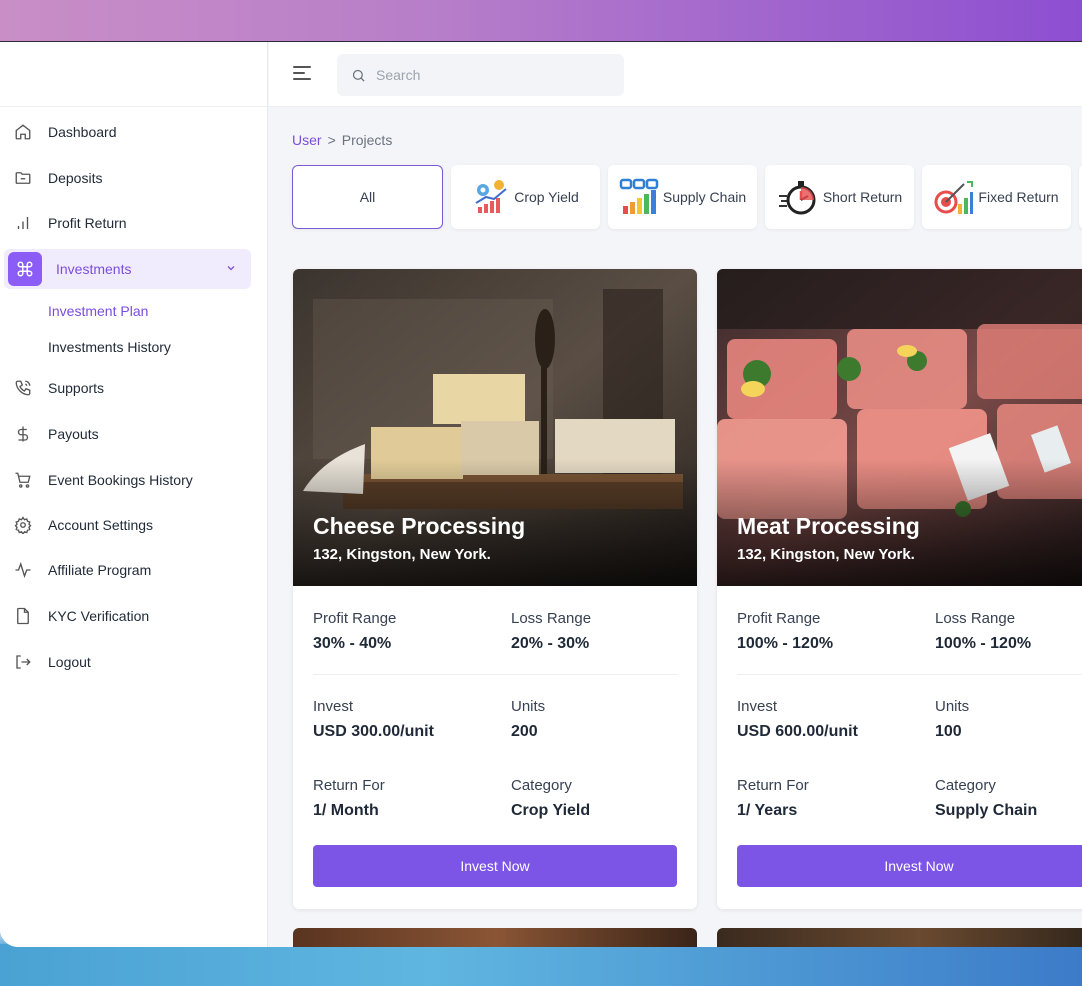 This screenshot has height=986, width=1082. Describe the element at coordinates (133, 74) in the screenshot. I see `sidebar-brand-area` at that location.